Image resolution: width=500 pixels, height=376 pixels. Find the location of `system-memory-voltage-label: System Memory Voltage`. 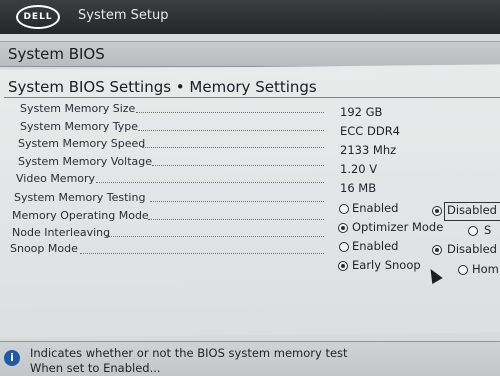

system-memory-voltage-label: System Memory Voltage is located at coordinates (85, 161).